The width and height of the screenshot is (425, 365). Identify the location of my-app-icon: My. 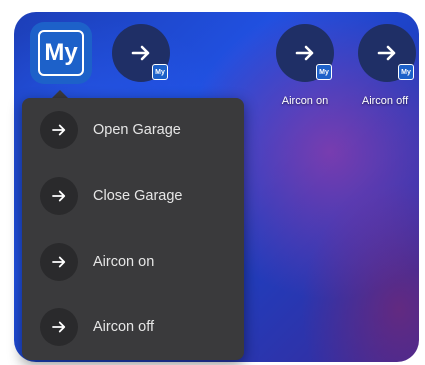
(61, 53).